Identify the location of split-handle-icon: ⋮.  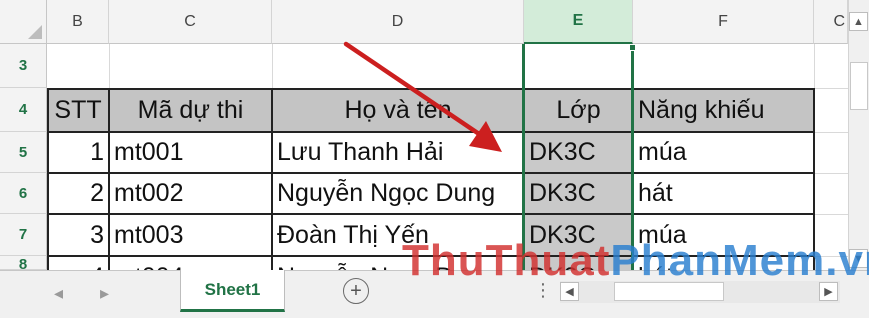
(543, 290).